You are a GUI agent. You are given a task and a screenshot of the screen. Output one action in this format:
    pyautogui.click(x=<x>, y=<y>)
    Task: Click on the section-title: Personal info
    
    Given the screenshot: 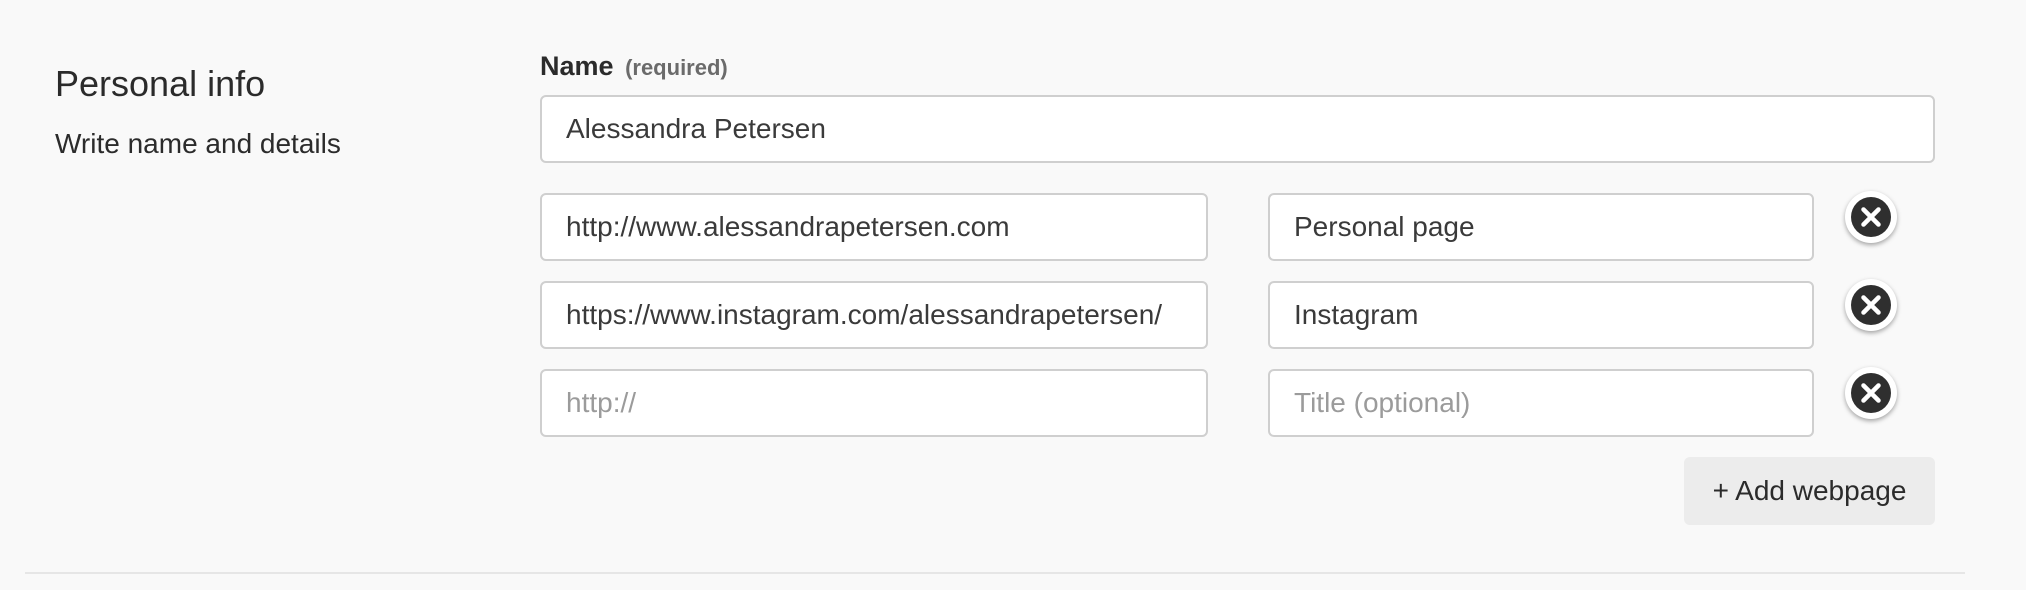 What is the action you would take?
    pyautogui.click(x=160, y=83)
    